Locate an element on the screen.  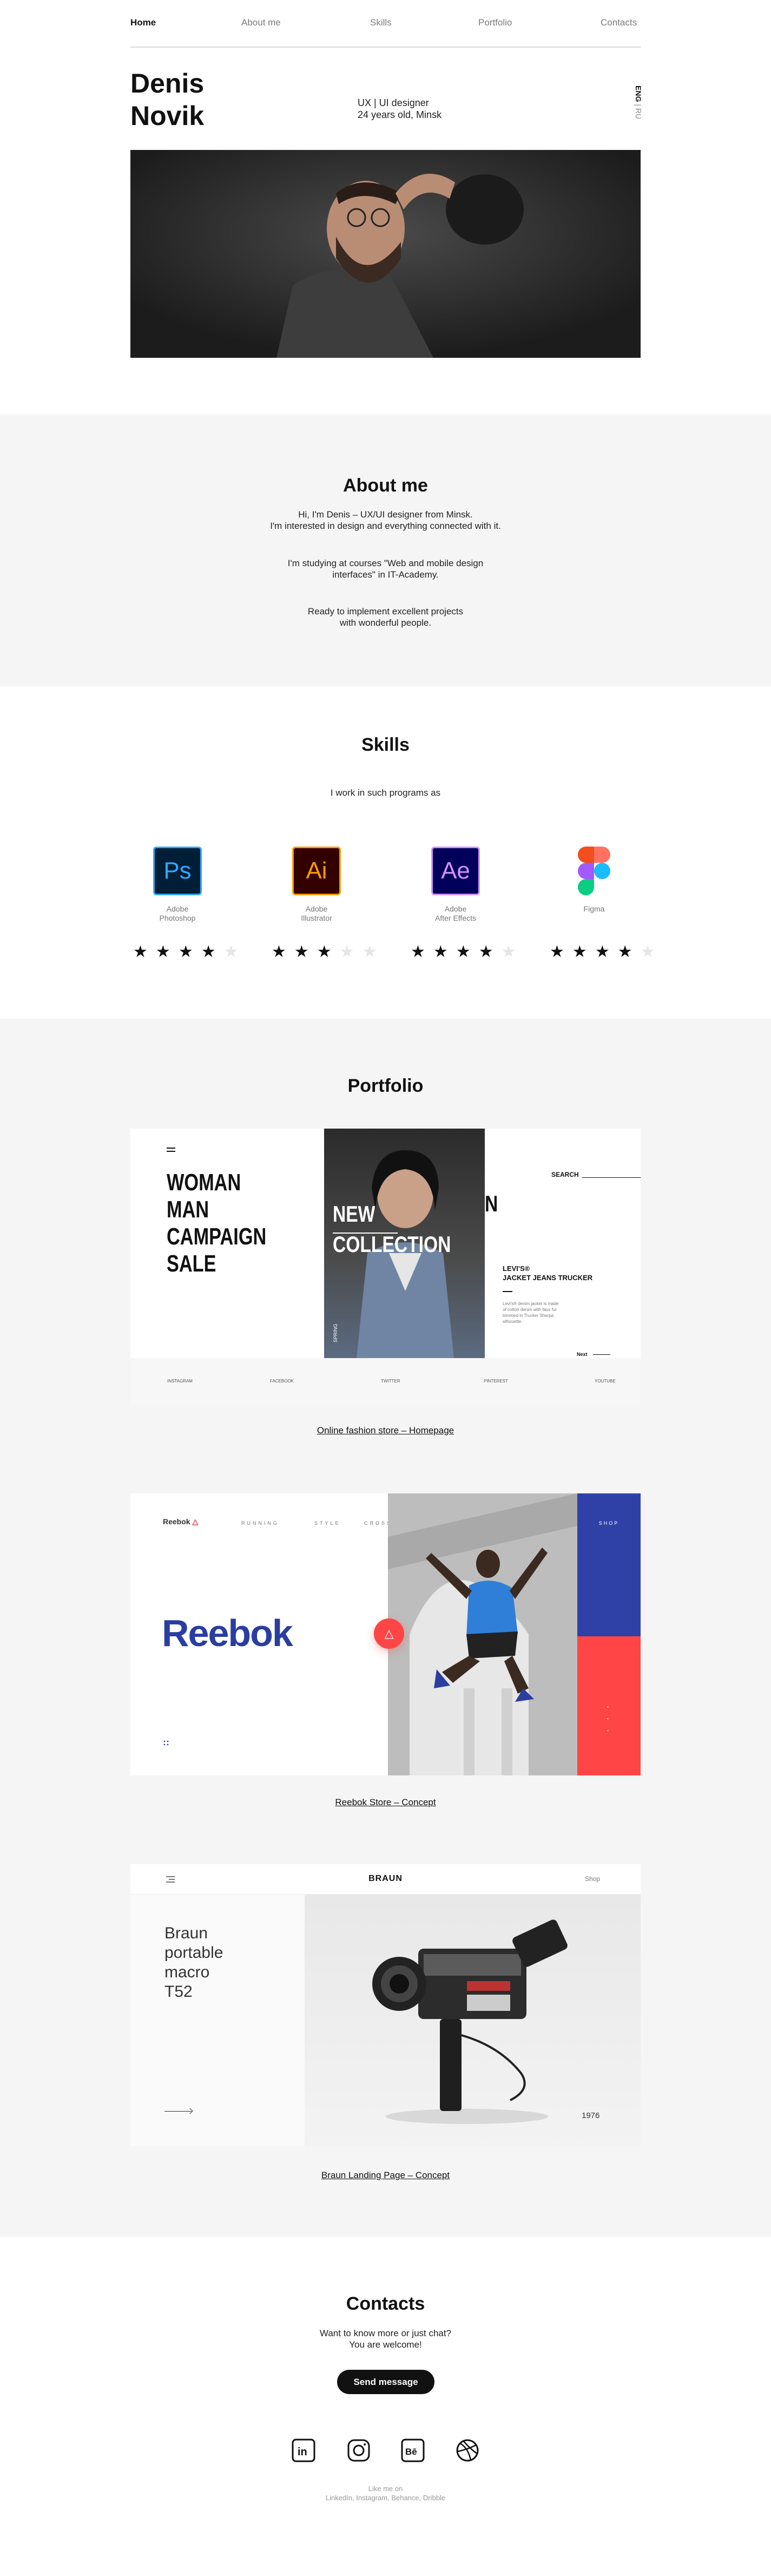
side-text: SPRING is located at coordinates (335, 1332).